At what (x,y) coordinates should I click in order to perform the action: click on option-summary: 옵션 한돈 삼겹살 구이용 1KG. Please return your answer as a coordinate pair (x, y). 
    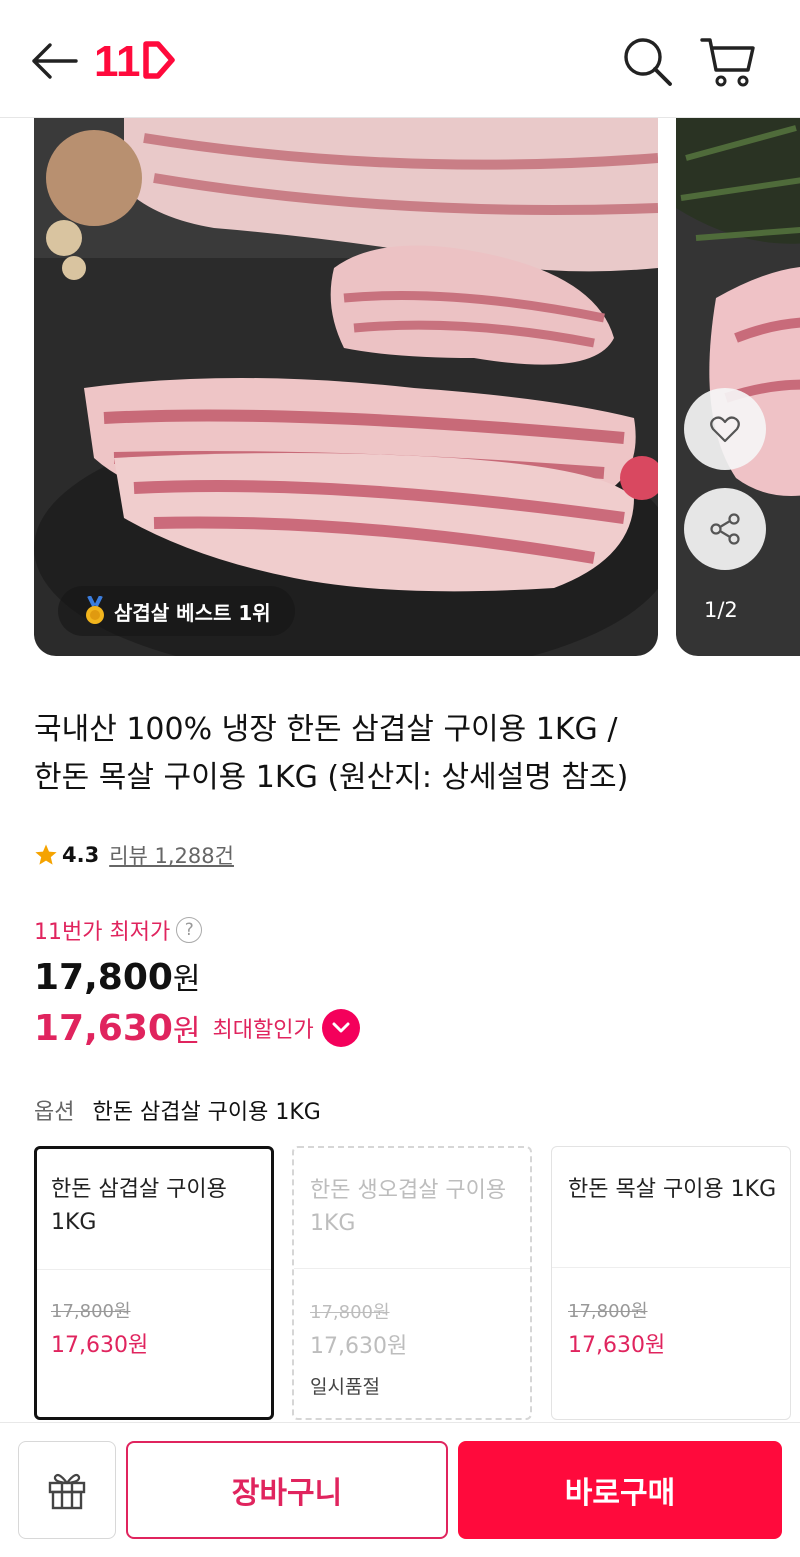
    Looking at the image, I should click on (177, 1110).